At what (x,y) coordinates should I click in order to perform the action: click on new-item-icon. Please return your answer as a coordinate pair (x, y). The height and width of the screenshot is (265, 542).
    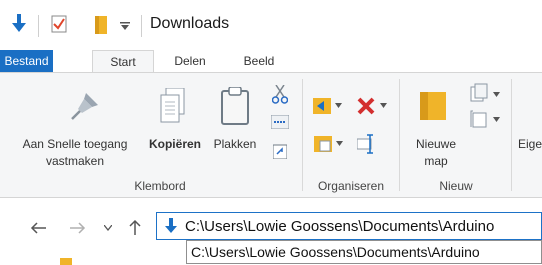
    Looking at the image, I should click on (480, 93).